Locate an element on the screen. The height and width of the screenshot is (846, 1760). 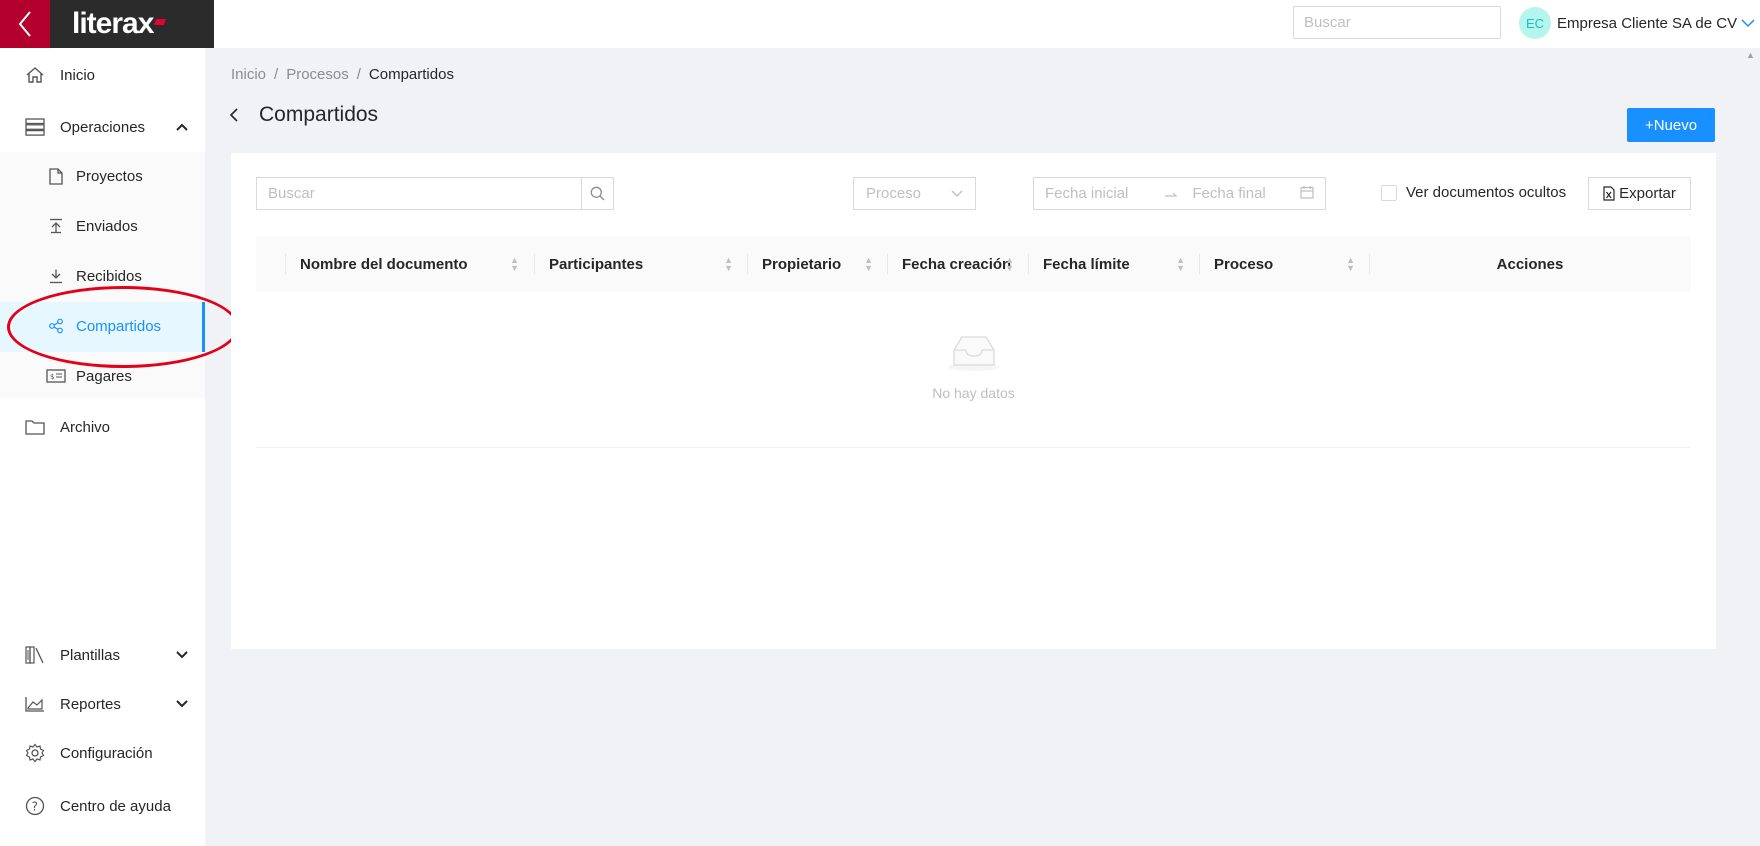
sidebar-item-label: Proyectos is located at coordinates (109, 176).